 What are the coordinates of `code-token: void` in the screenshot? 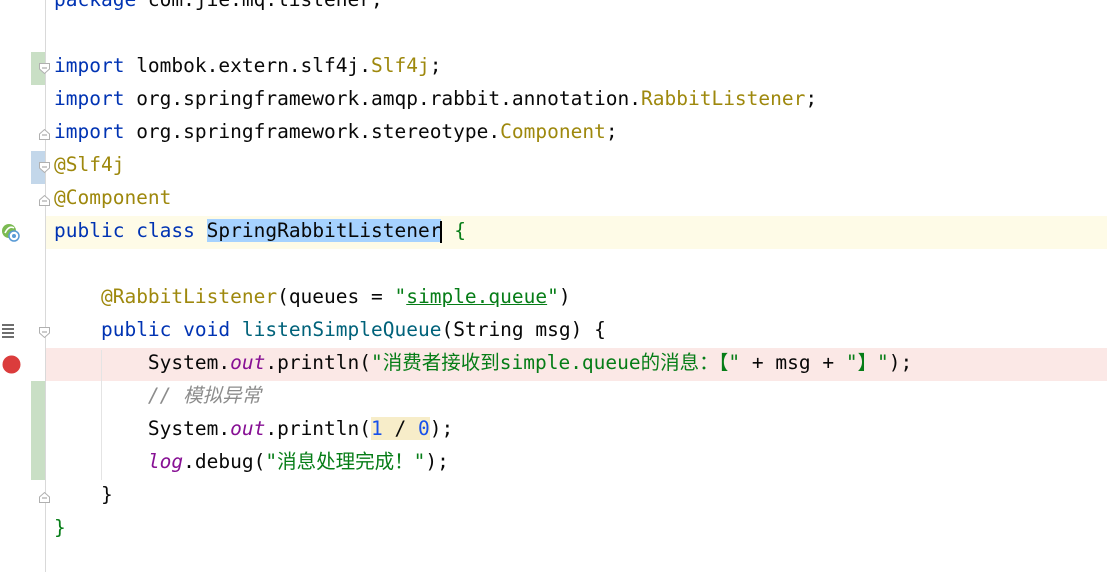 It's located at (207, 329).